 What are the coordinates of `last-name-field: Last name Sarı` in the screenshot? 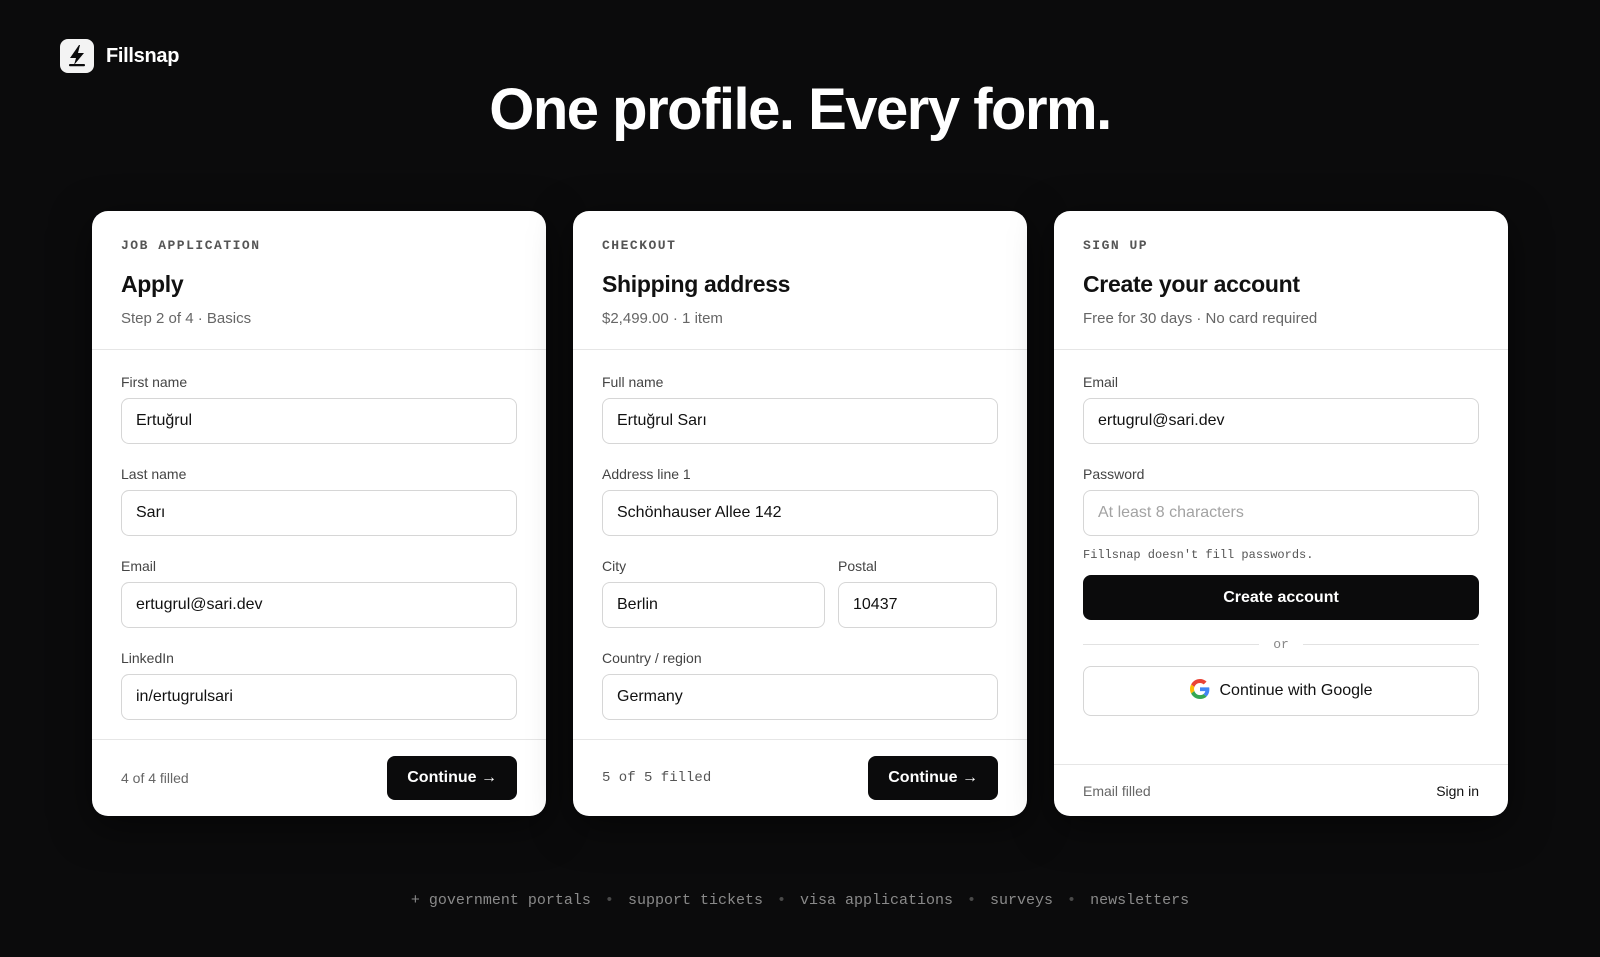 It's located at (319, 501).